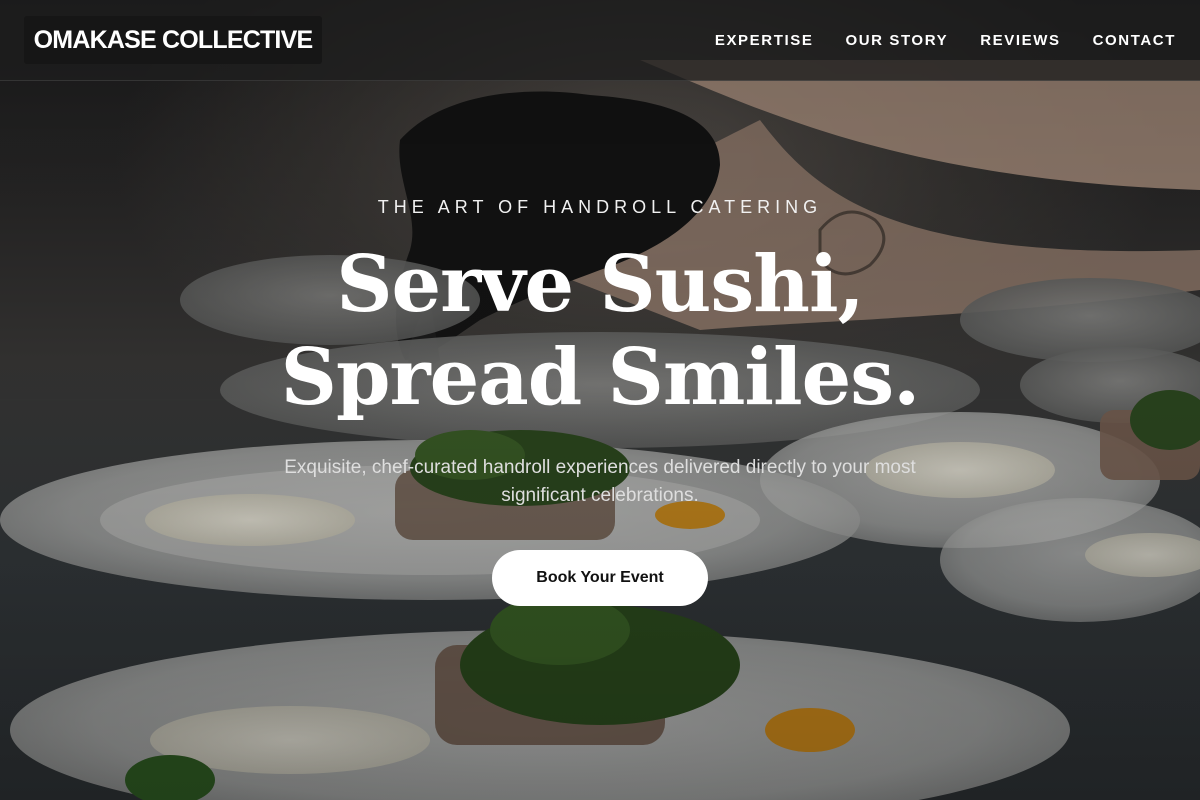 This screenshot has width=1200, height=800. Describe the element at coordinates (600, 578) in the screenshot. I see `book-event-button: Book Your Event` at that location.